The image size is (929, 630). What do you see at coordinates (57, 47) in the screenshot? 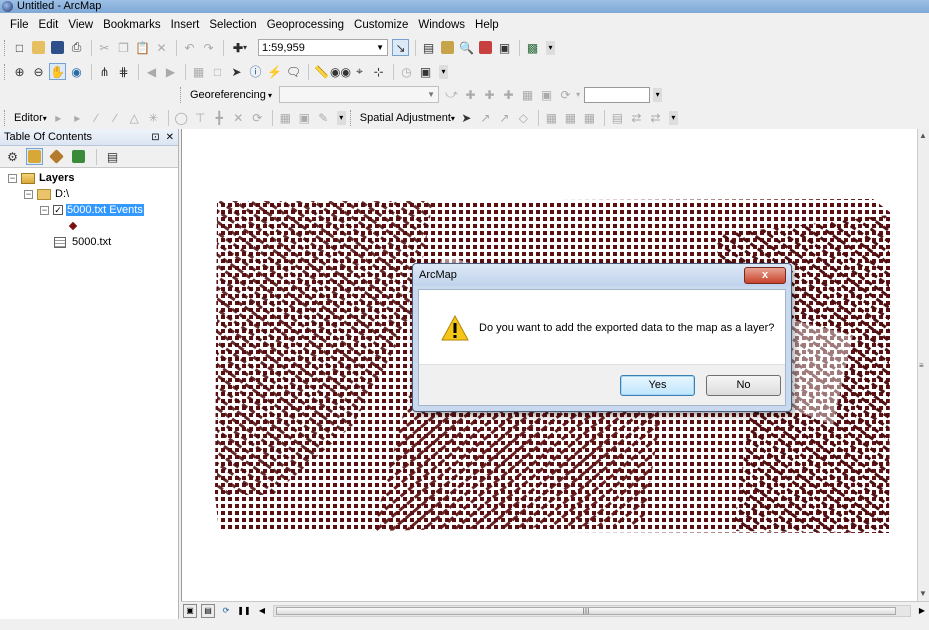
I see `save-icon` at bounding box center [57, 47].